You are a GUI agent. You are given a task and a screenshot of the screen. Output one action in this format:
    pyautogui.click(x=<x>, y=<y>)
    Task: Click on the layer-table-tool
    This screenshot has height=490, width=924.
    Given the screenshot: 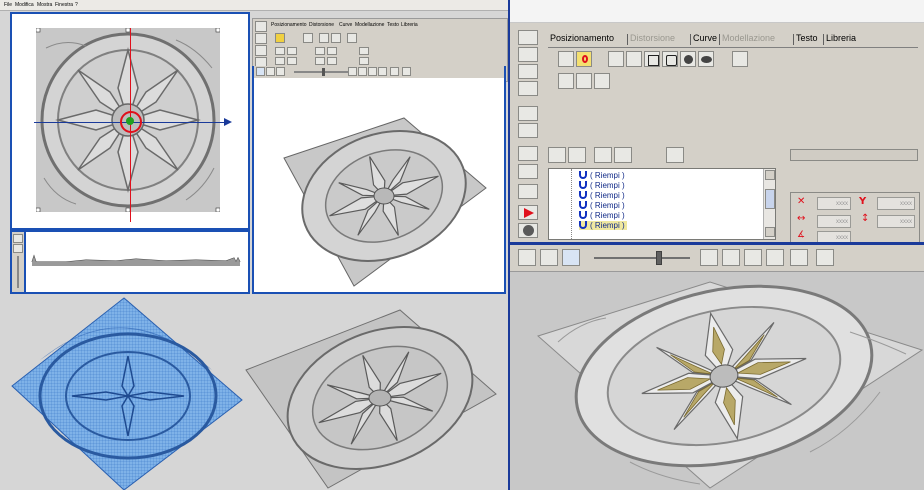 What is the action you would take?
    pyautogui.click(x=577, y=155)
    